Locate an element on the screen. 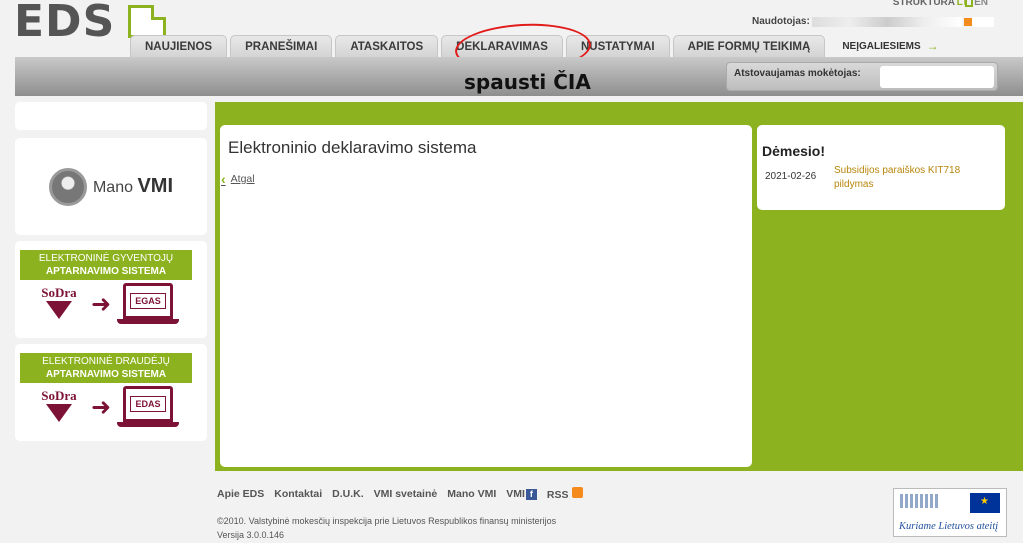 The image size is (1023, 543). representative-label: Atstovaujamas mokėtojas: is located at coordinates (797, 73).